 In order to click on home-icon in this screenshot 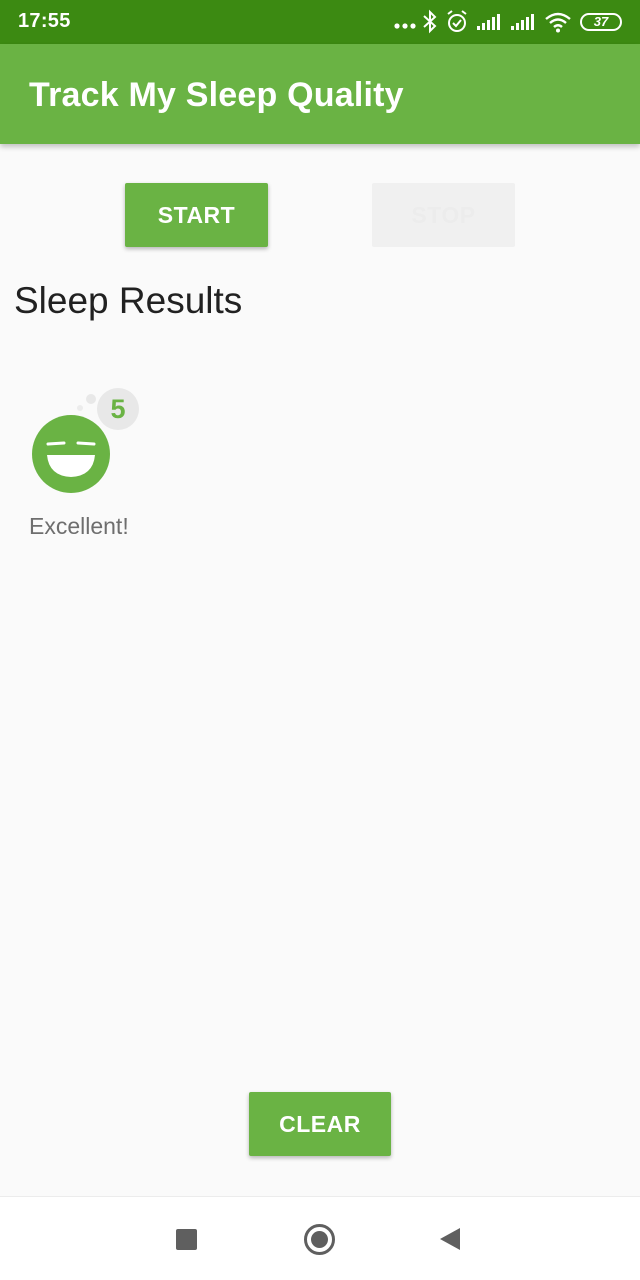, I will do `click(319, 1239)`.